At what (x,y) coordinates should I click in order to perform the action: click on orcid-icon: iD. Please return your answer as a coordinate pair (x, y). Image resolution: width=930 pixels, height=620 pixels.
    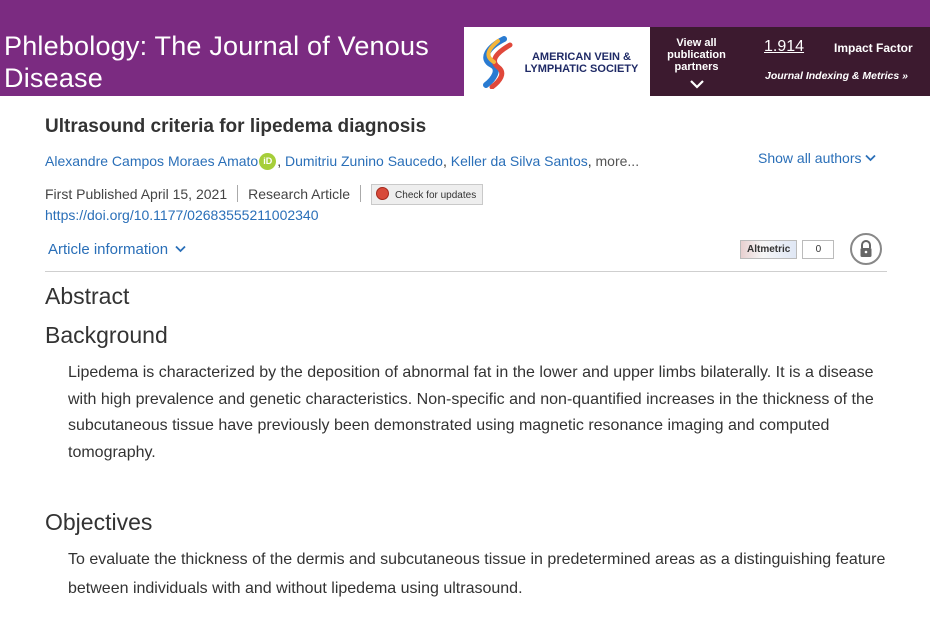
    Looking at the image, I should click on (268, 161).